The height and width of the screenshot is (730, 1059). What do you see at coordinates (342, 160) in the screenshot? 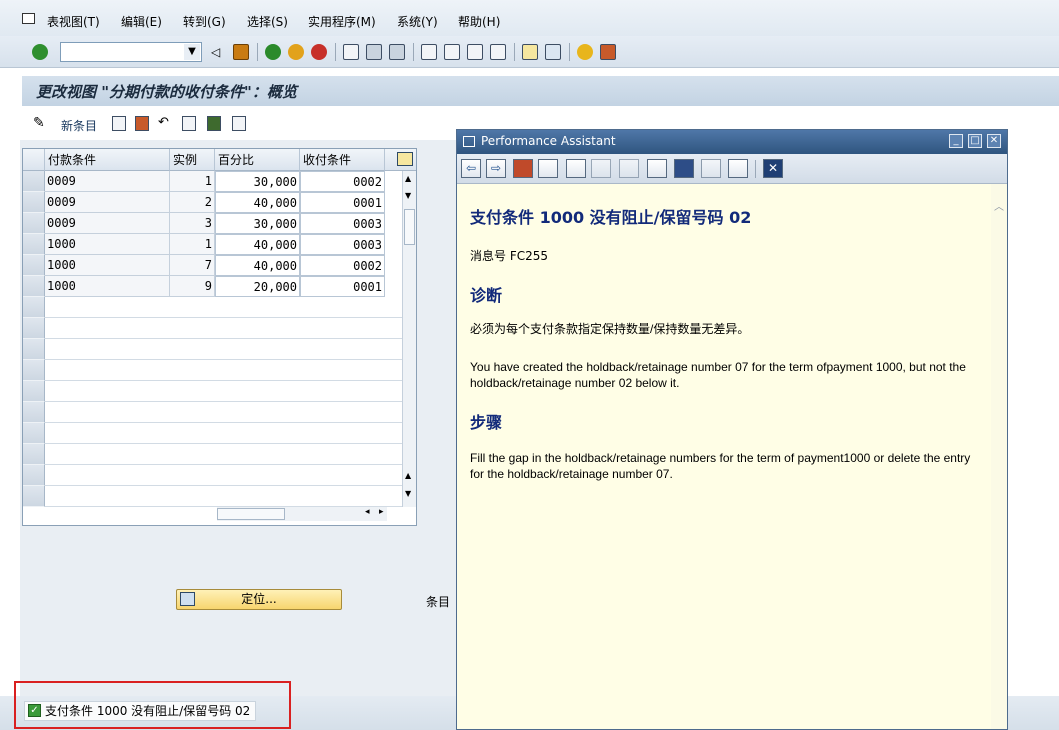
I see `column-header-terms-of-payment: 收付条件` at bounding box center [342, 160].